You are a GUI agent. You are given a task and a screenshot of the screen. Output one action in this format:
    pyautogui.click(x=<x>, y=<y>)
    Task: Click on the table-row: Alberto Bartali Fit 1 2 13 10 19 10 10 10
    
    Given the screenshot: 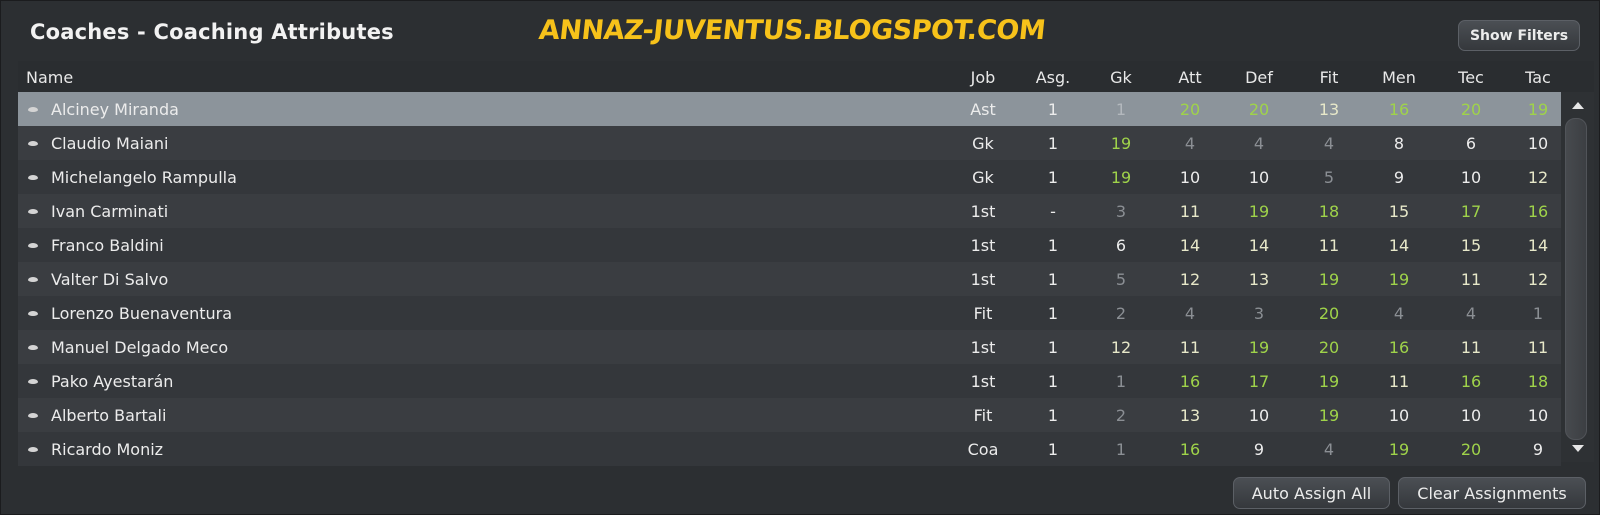 What is the action you would take?
    pyautogui.click(x=789, y=415)
    